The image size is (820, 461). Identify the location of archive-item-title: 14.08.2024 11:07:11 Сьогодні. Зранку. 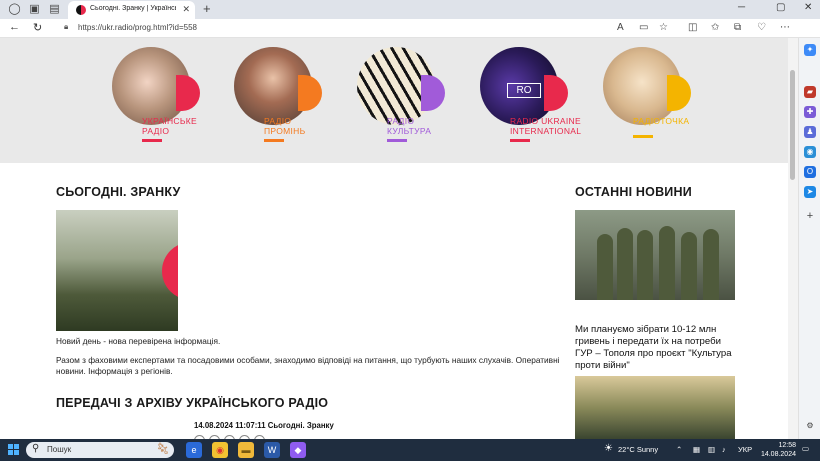
(264, 425).